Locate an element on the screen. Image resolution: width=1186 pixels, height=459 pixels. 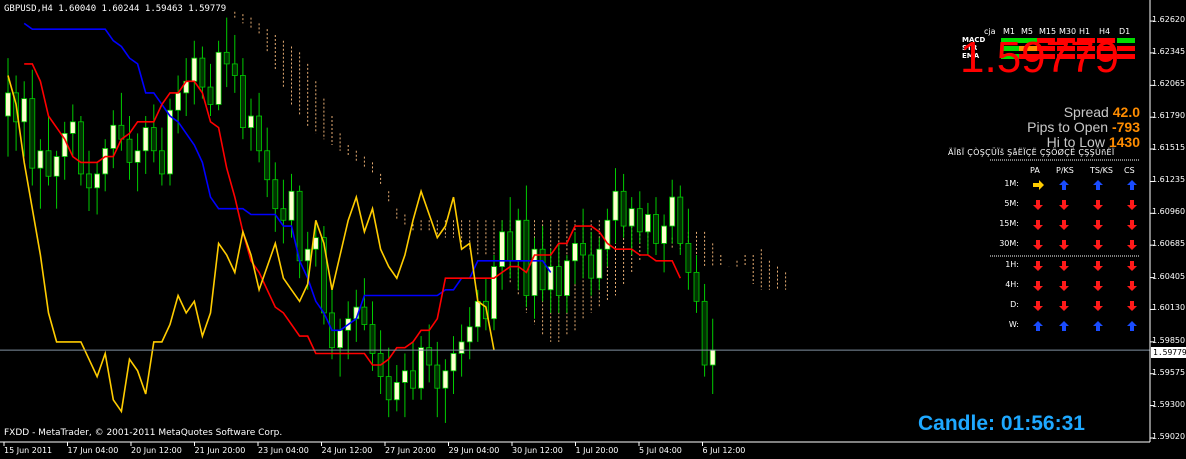
y-tick-label: 1.62620 is located at coordinates (1169, 20).